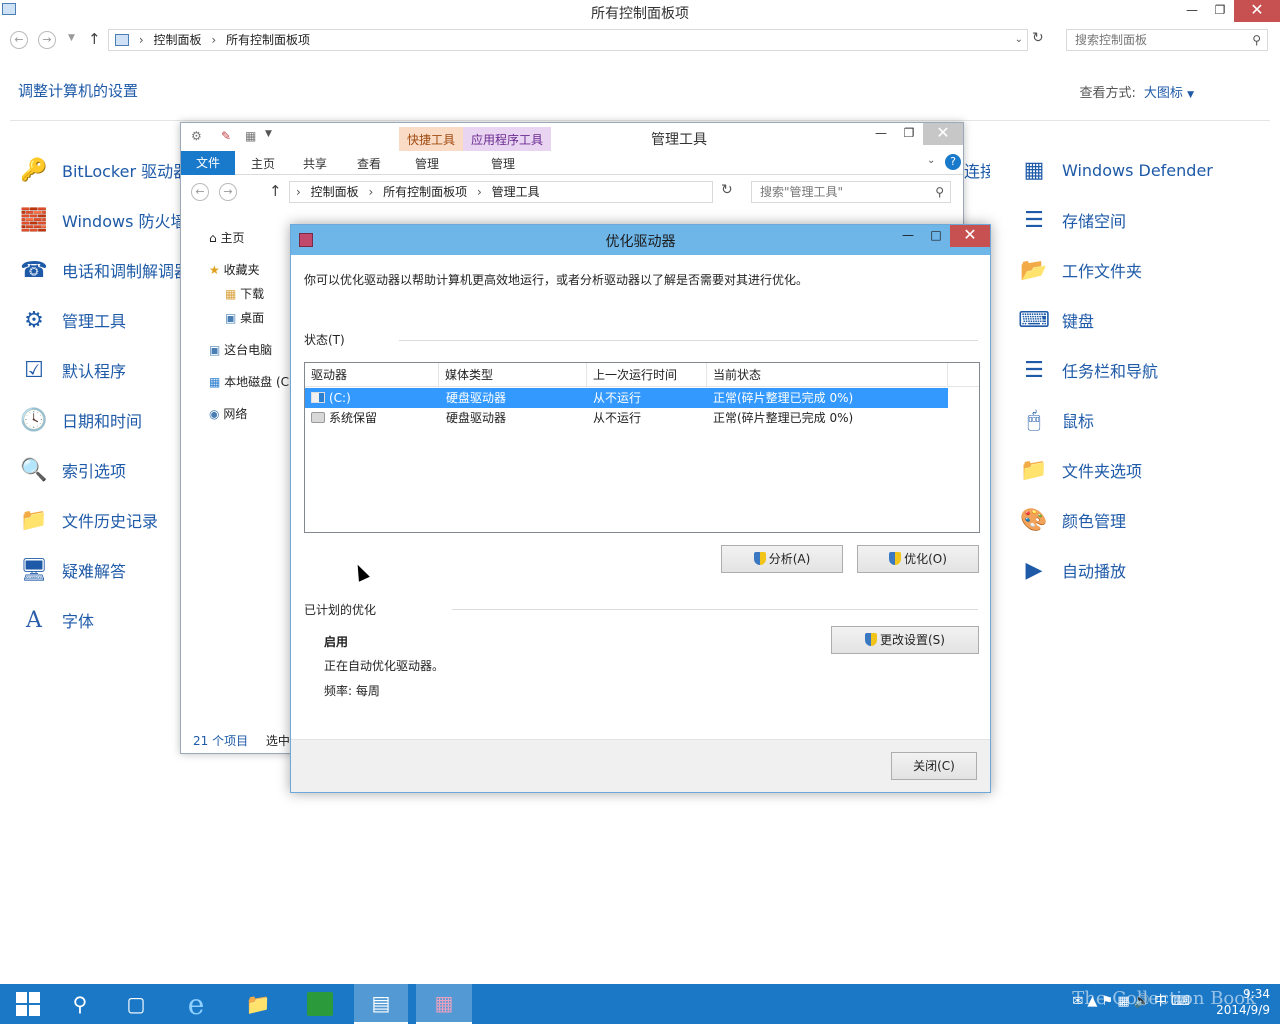  I want to click on change-settings-button: 更改设置(S), so click(905, 640).